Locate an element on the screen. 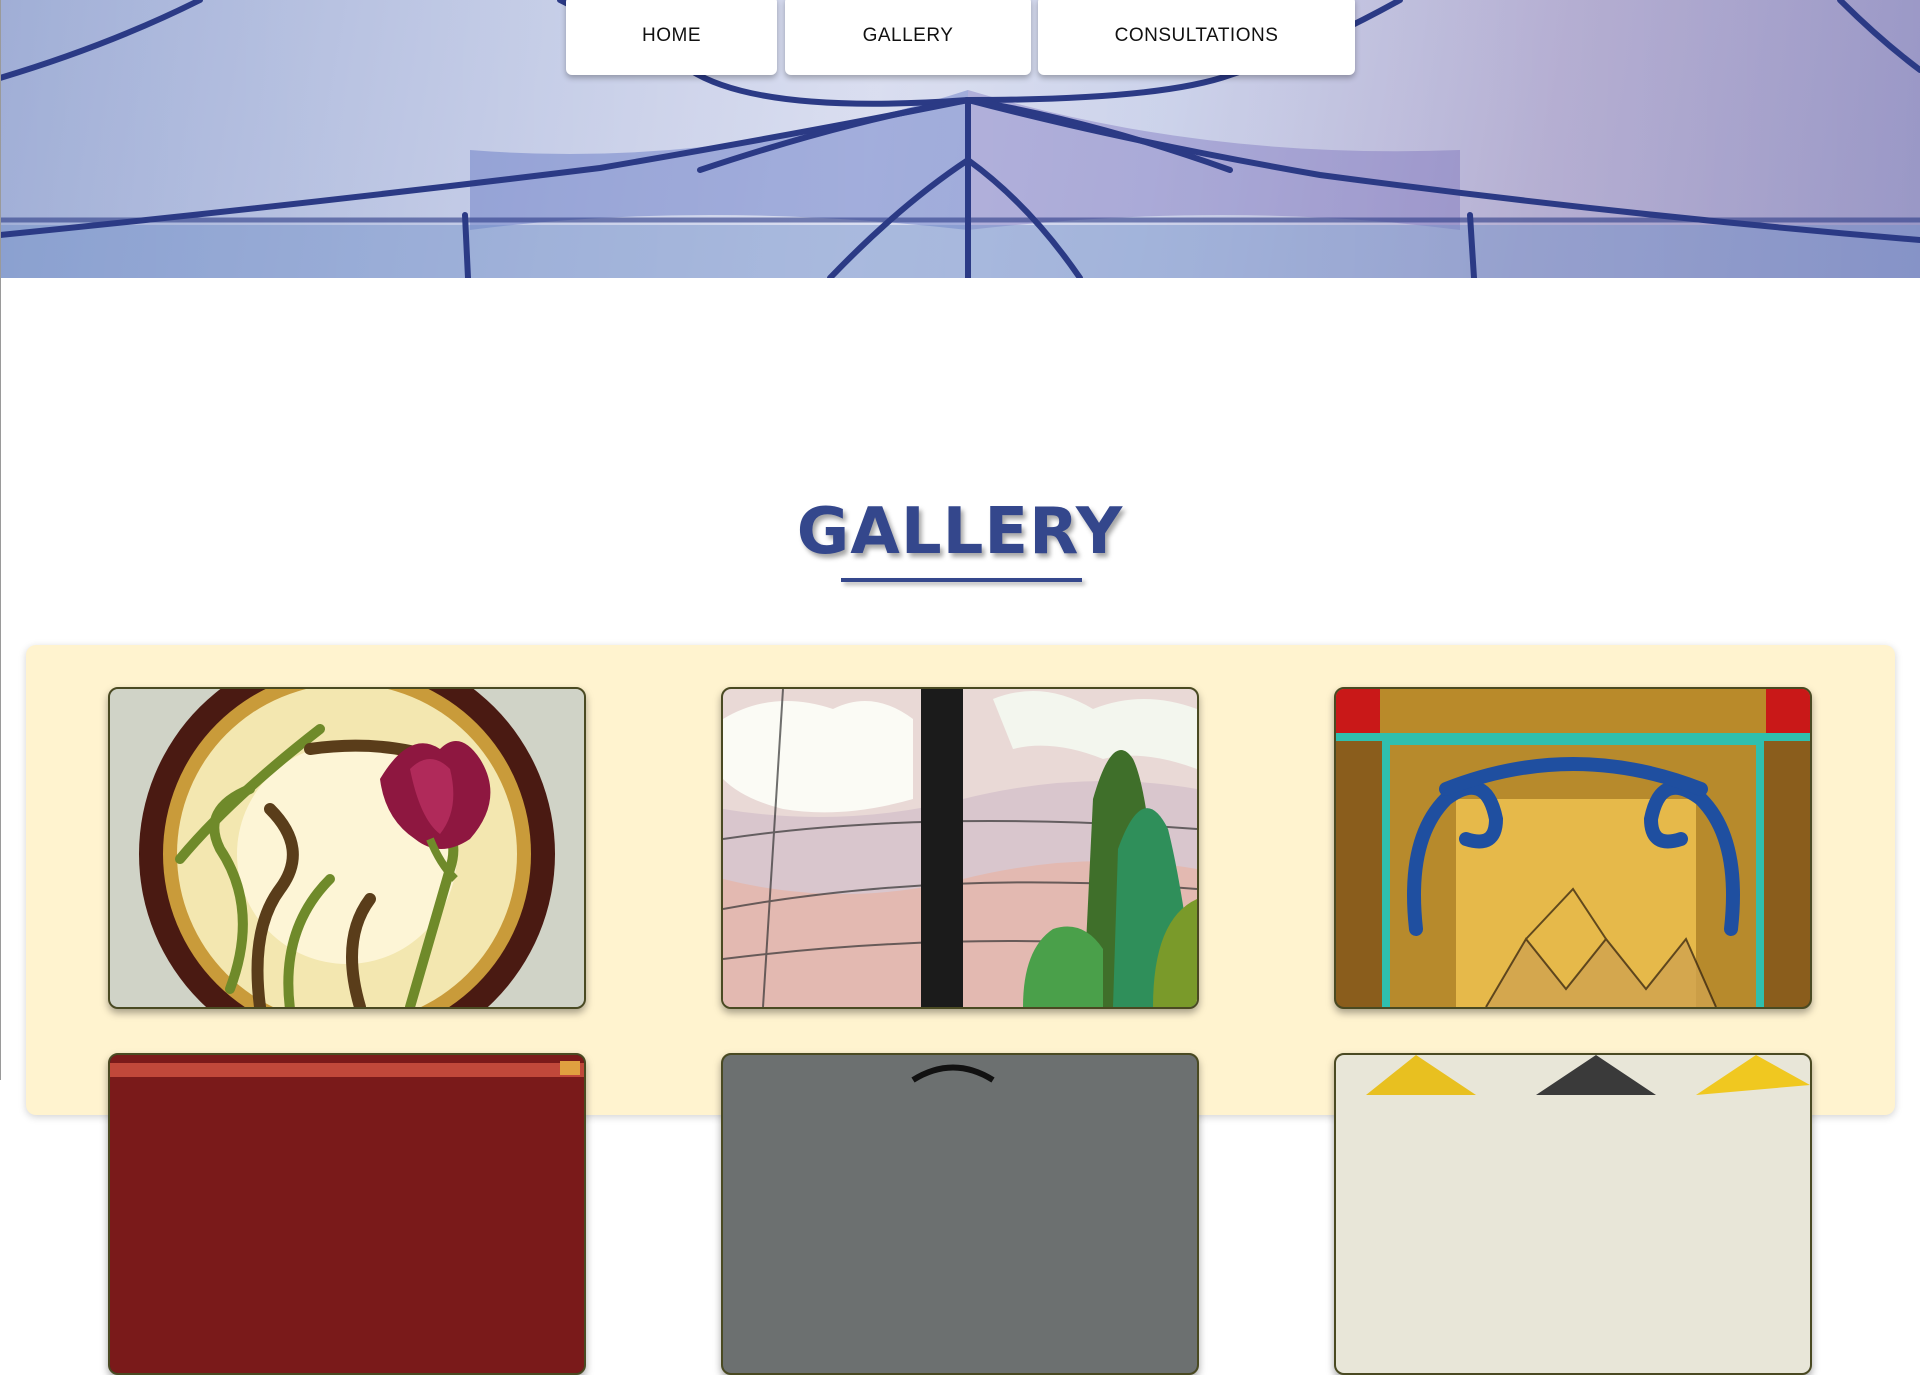  page-title: GALLERY is located at coordinates (960, 532).